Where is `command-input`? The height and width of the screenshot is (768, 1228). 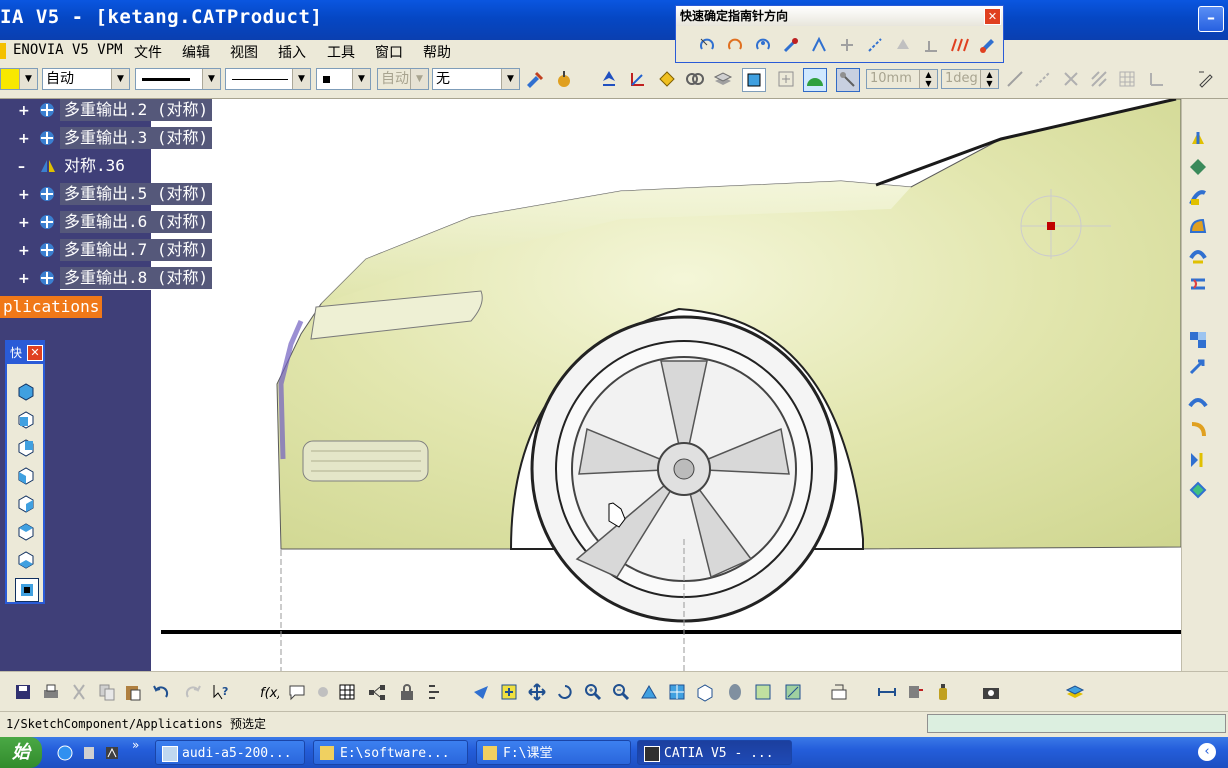
command-input is located at coordinates (1076, 723).